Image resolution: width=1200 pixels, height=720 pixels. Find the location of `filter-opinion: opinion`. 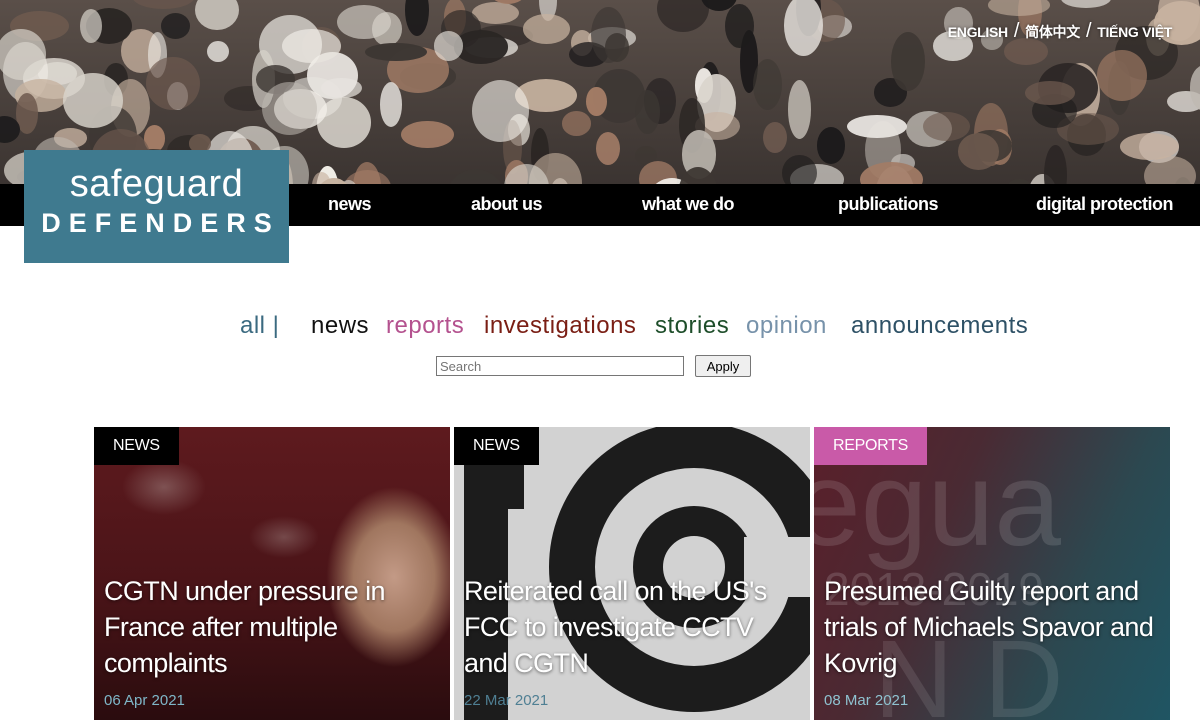

filter-opinion: opinion is located at coordinates (786, 326).